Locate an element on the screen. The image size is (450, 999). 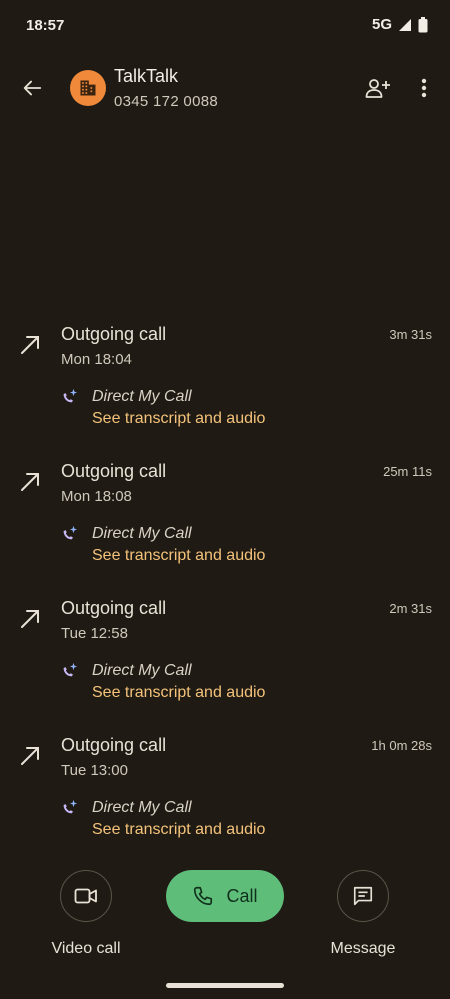
arrow-back-icon is located at coordinates (32, 88).